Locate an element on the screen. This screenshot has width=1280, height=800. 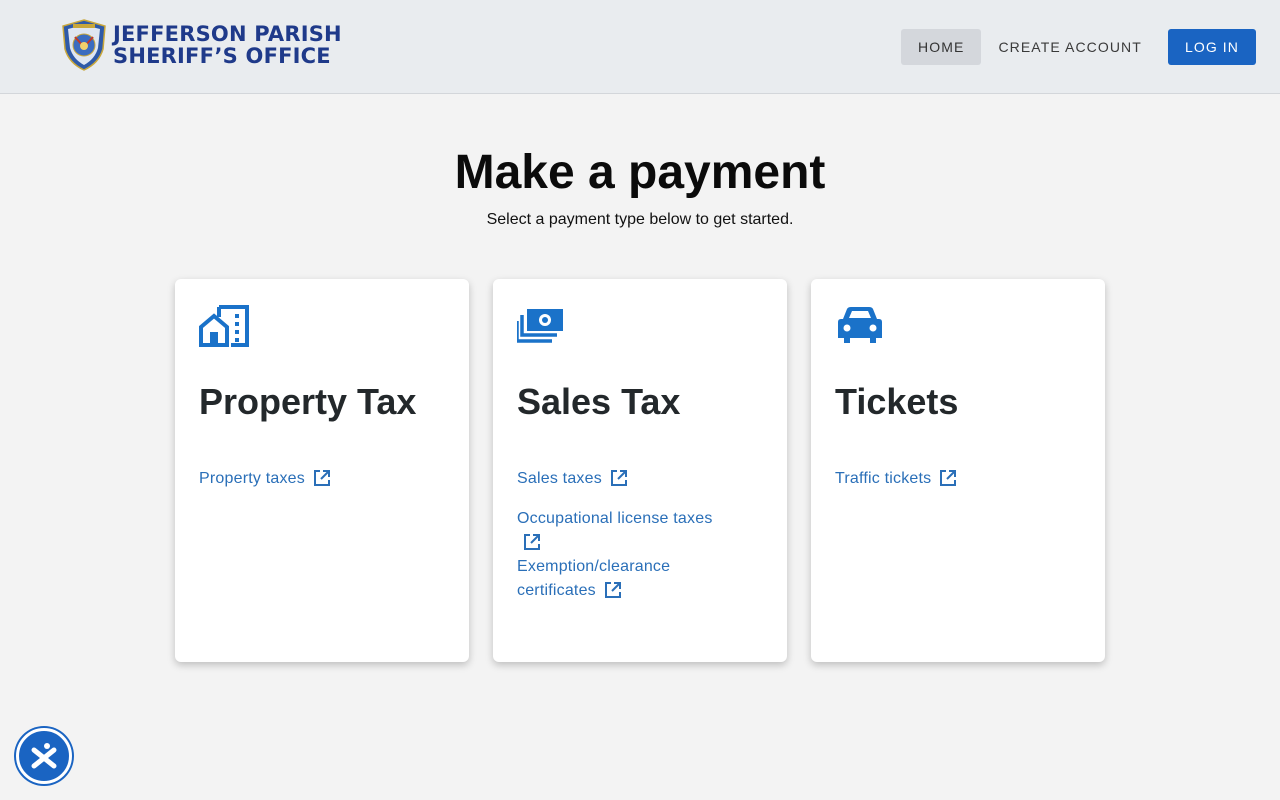
property-tax-card: Property Tax Property taxes is located at coordinates (322, 470).